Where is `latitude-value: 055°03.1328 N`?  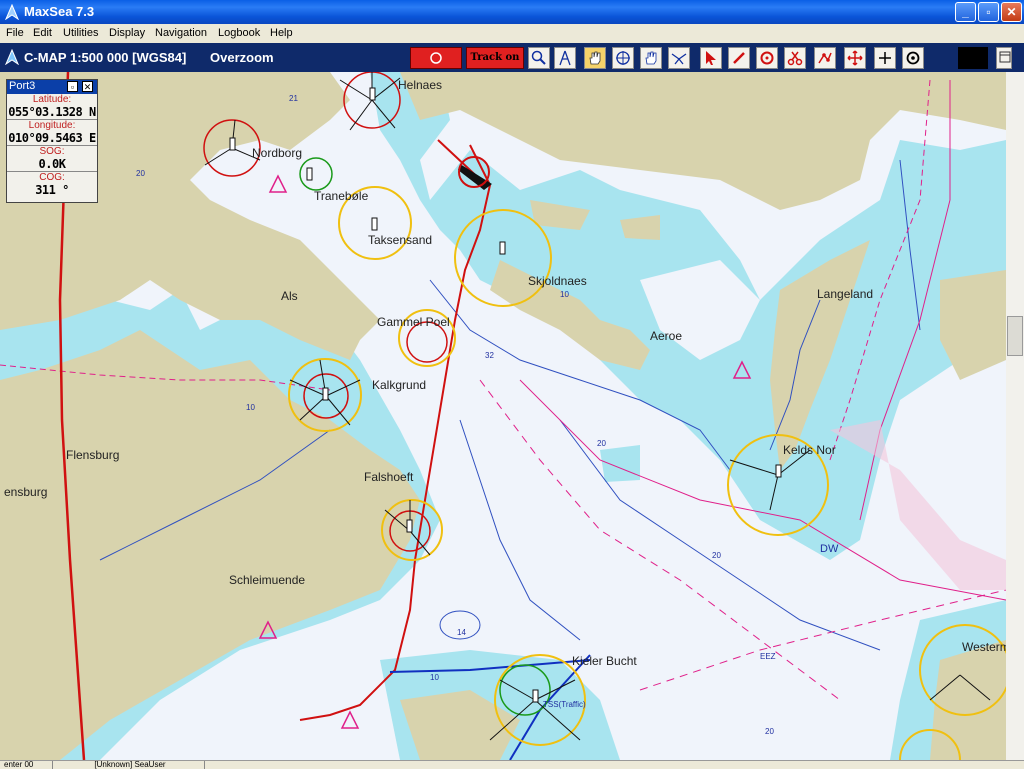 latitude-value: 055°03.1328 N is located at coordinates (52, 112).